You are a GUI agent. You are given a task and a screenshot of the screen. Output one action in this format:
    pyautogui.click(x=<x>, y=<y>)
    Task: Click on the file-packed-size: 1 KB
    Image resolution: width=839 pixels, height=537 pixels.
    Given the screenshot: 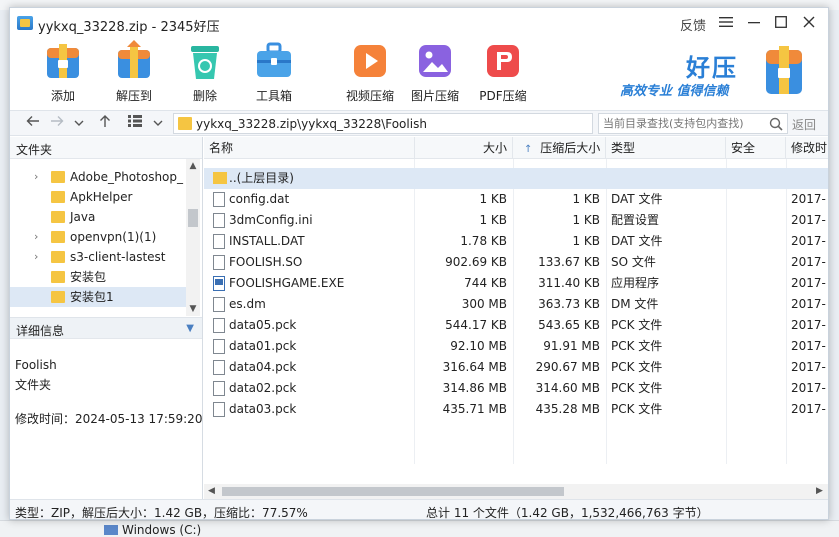 What is the action you would take?
    pyautogui.click(x=586, y=199)
    